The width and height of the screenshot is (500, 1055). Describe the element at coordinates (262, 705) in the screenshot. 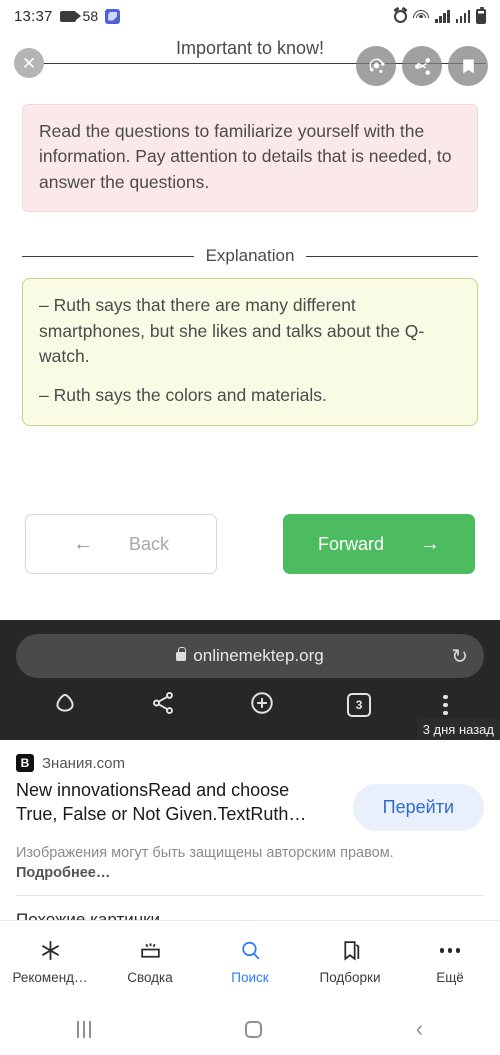

I see `new-tab-icon` at that location.